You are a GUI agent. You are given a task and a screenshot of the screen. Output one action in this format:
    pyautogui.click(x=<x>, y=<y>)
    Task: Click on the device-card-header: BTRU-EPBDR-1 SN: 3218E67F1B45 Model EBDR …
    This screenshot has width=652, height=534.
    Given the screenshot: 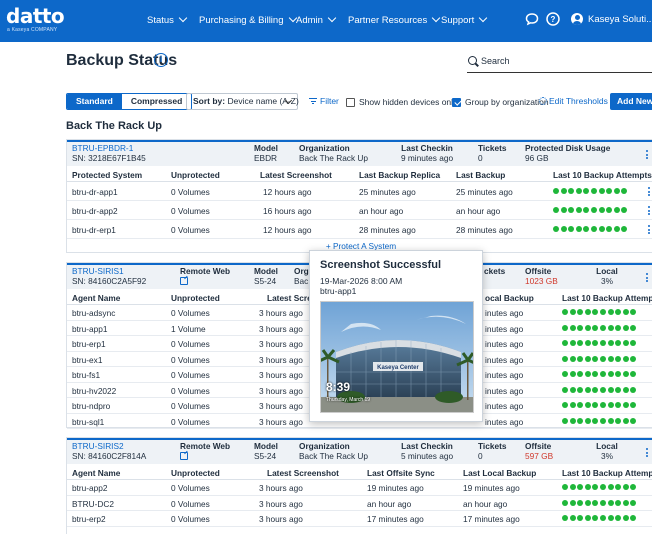 What is the action you would take?
    pyautogui.click(x=359, y=153)
    